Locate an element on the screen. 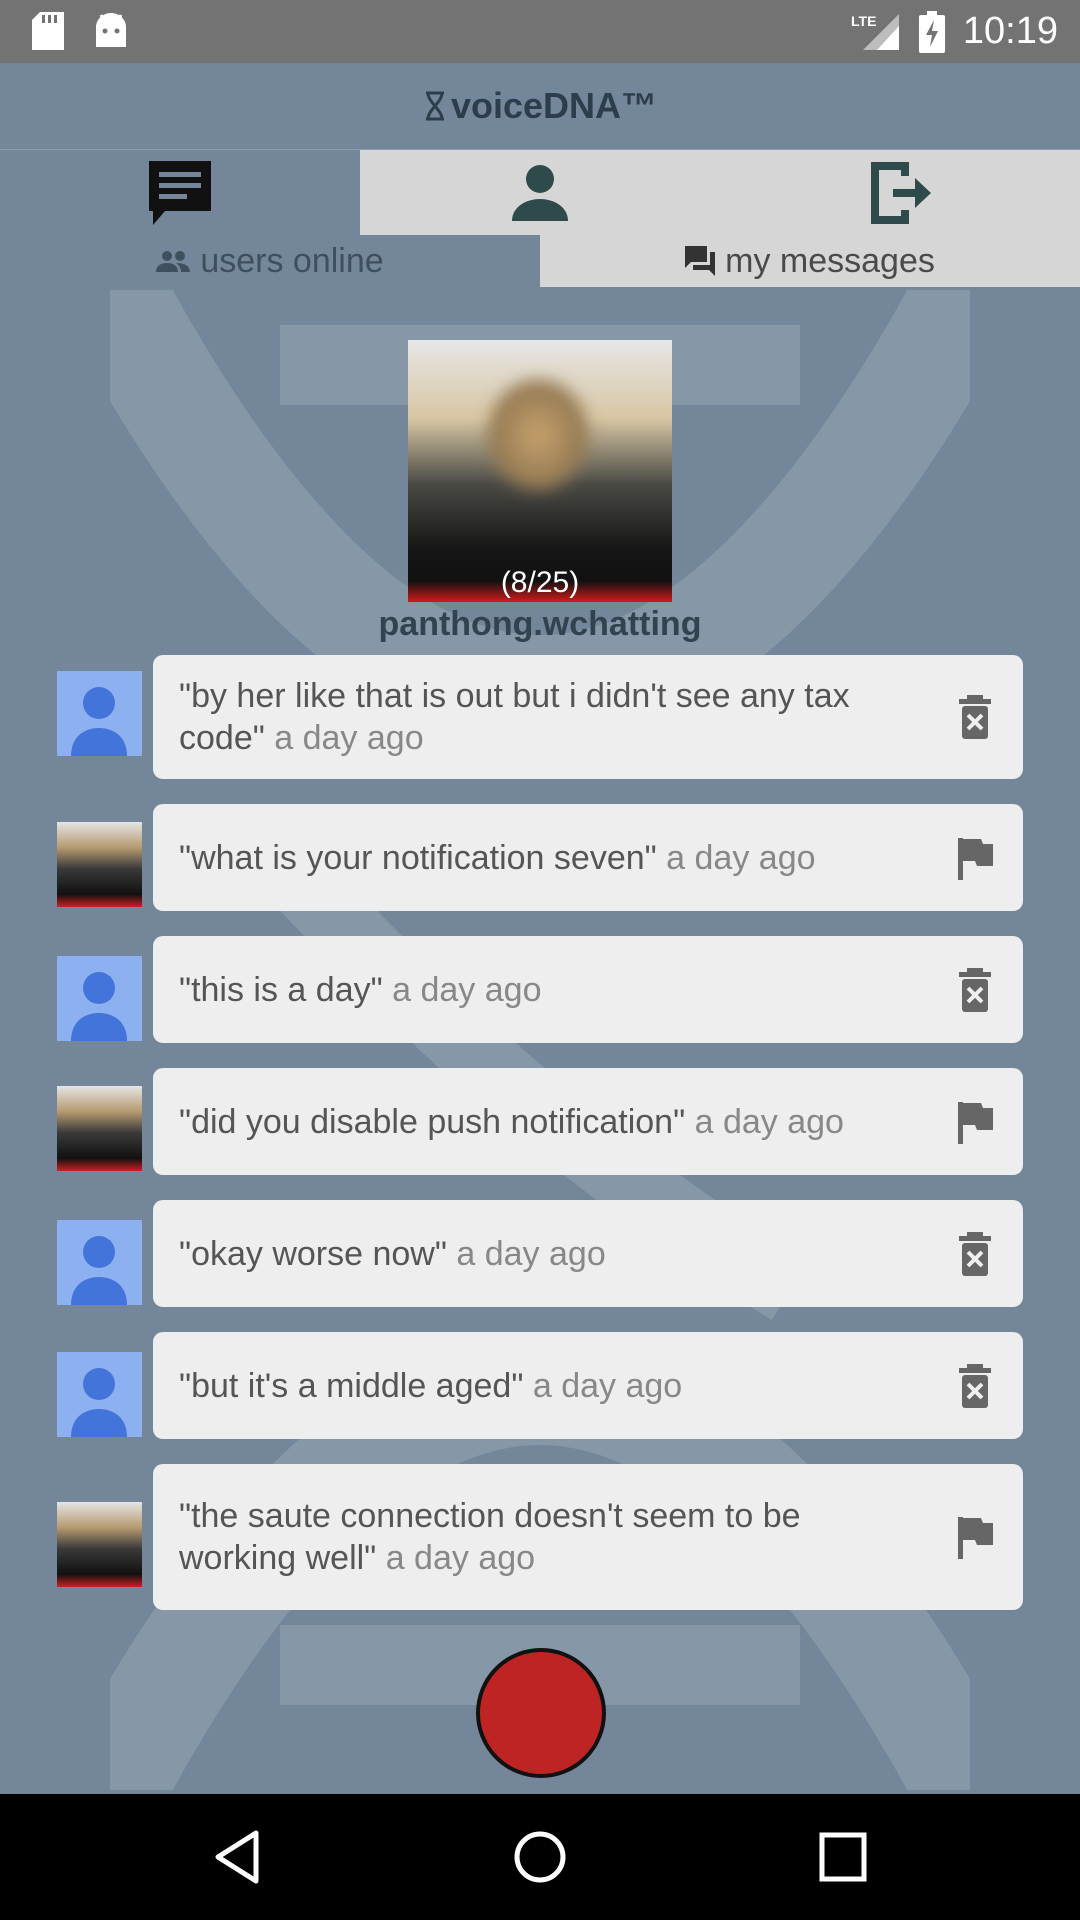  android-icon is located at coordinates (111, 30).